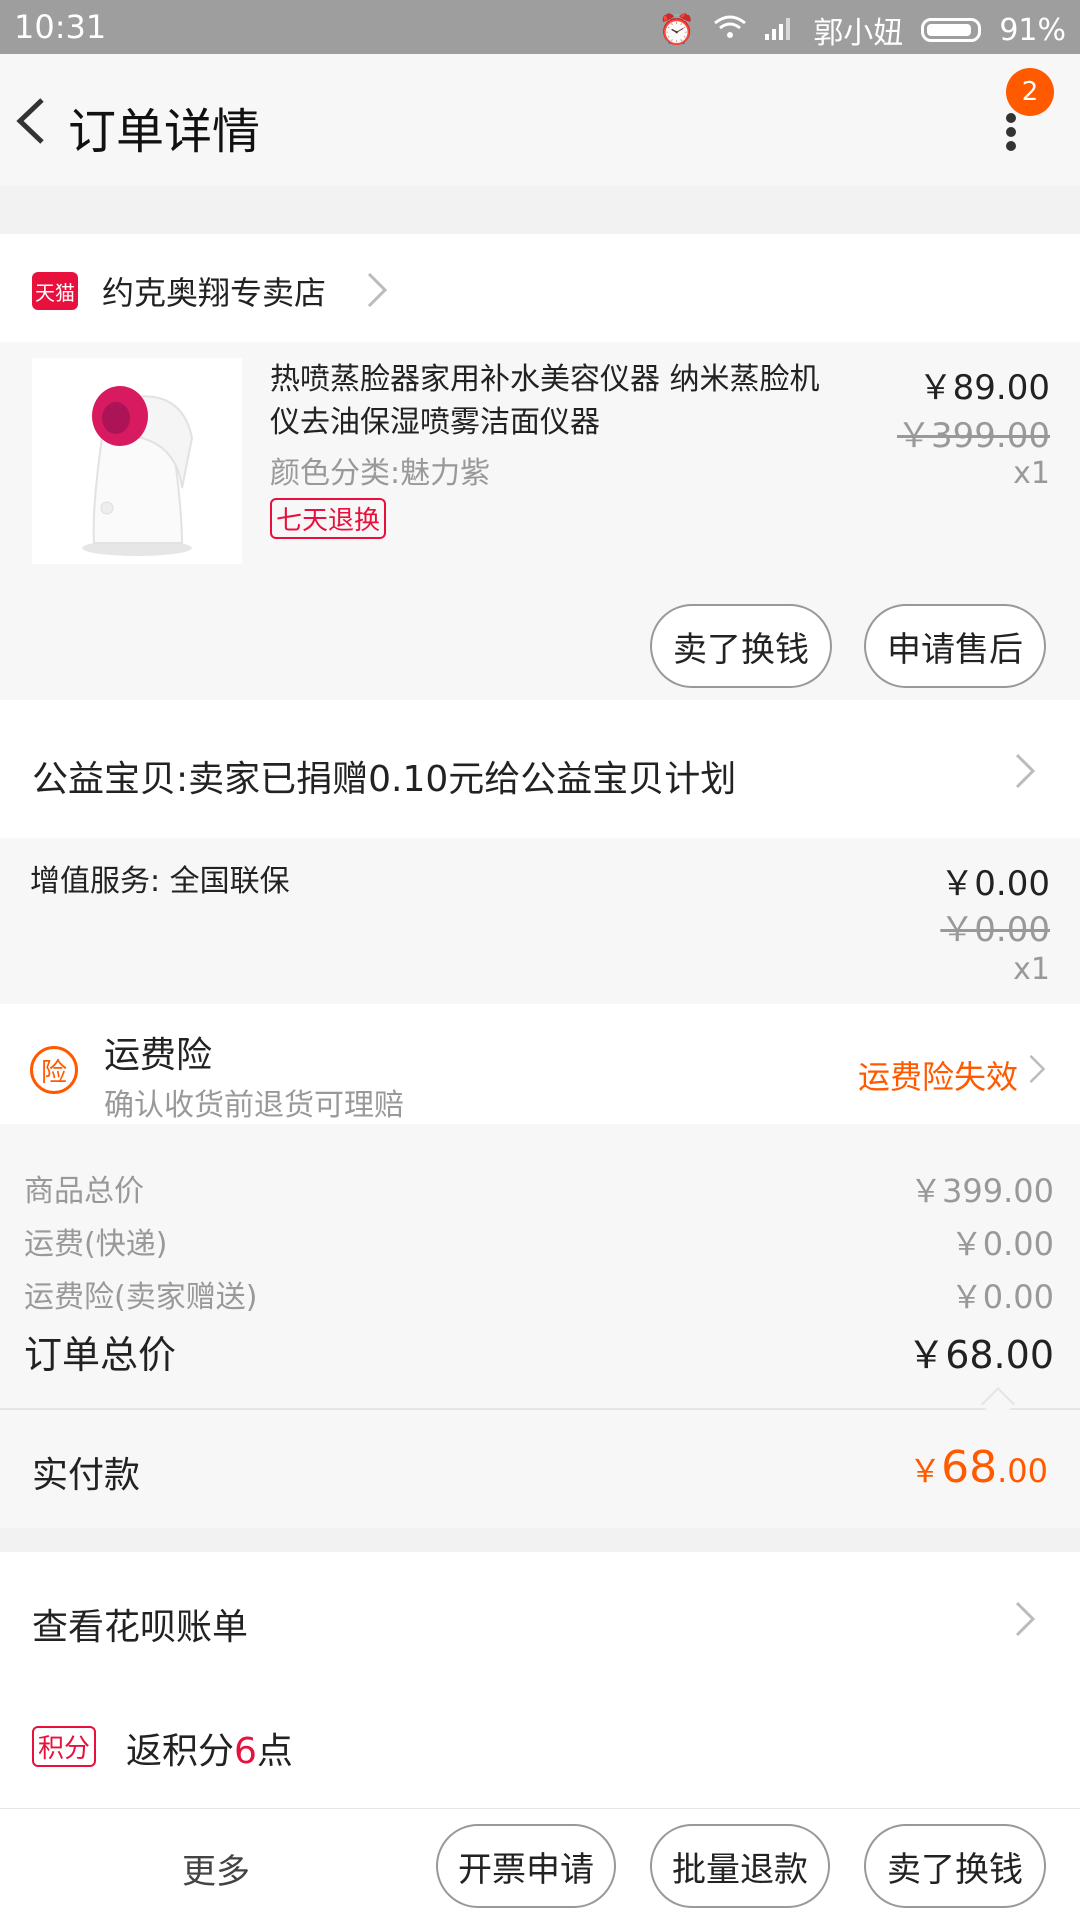 The height and width of the screenshot is (1921, 1080). What do you see at coordinates (216, 1868) in the screenshot?
I see `more-link: 更多` at bounding box center [216, 1868].